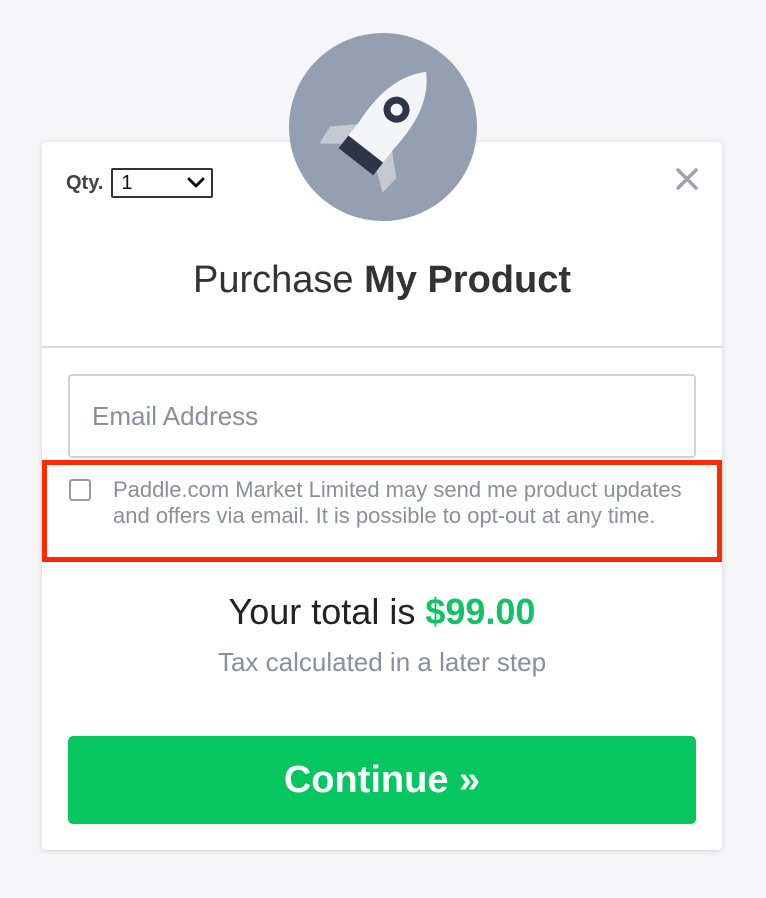 The image size is (766, 898). Describe the element at coordinates (382, 780) in the screenshot. I see `continue-button: Continue »` at that location.